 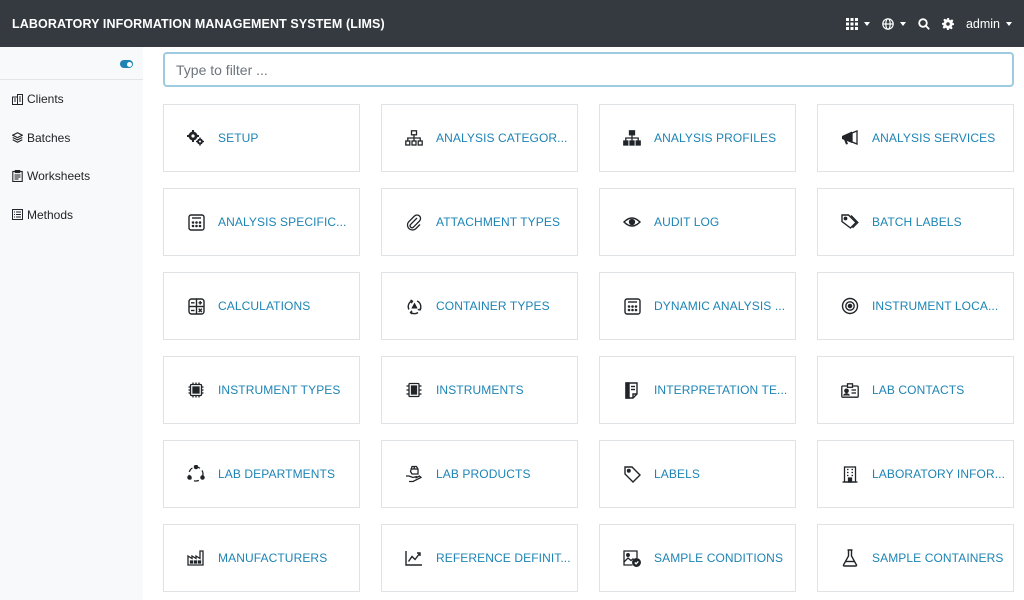 What do you see at coordinates (196, 390) in the screenshot?
I see `chip-icon` at bounding box center [196, 390].